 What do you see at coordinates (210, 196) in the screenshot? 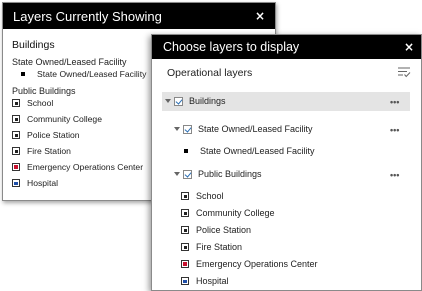
I see `legend-label-school: School` at bounding box center [210, 196].